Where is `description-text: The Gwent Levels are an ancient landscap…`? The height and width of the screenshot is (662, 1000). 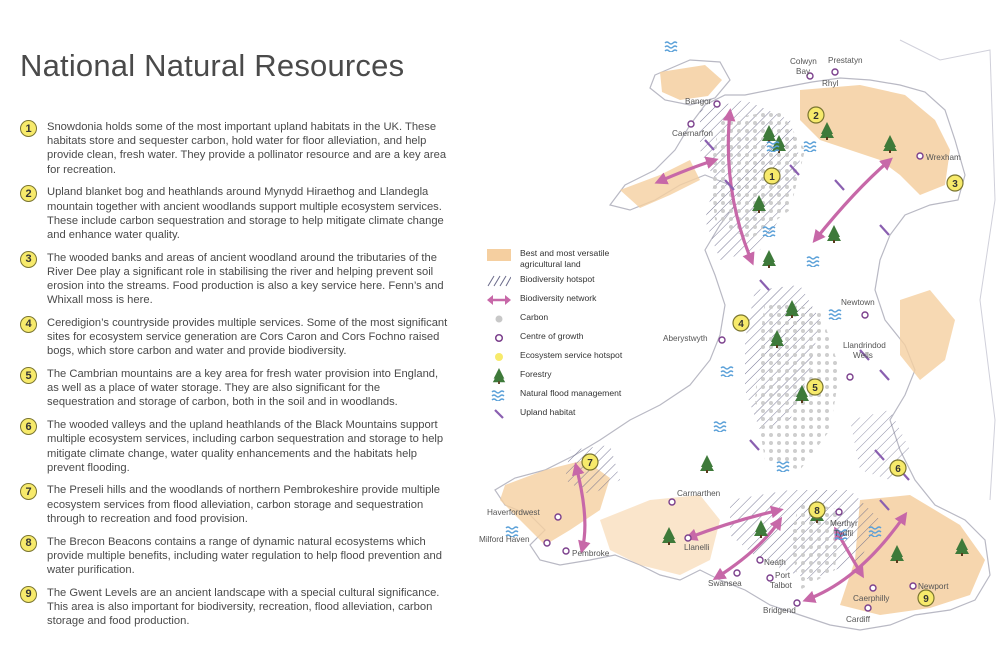 description-text: The Gwent Levels are an ancient landscap… is located at coordinates (243, 607).